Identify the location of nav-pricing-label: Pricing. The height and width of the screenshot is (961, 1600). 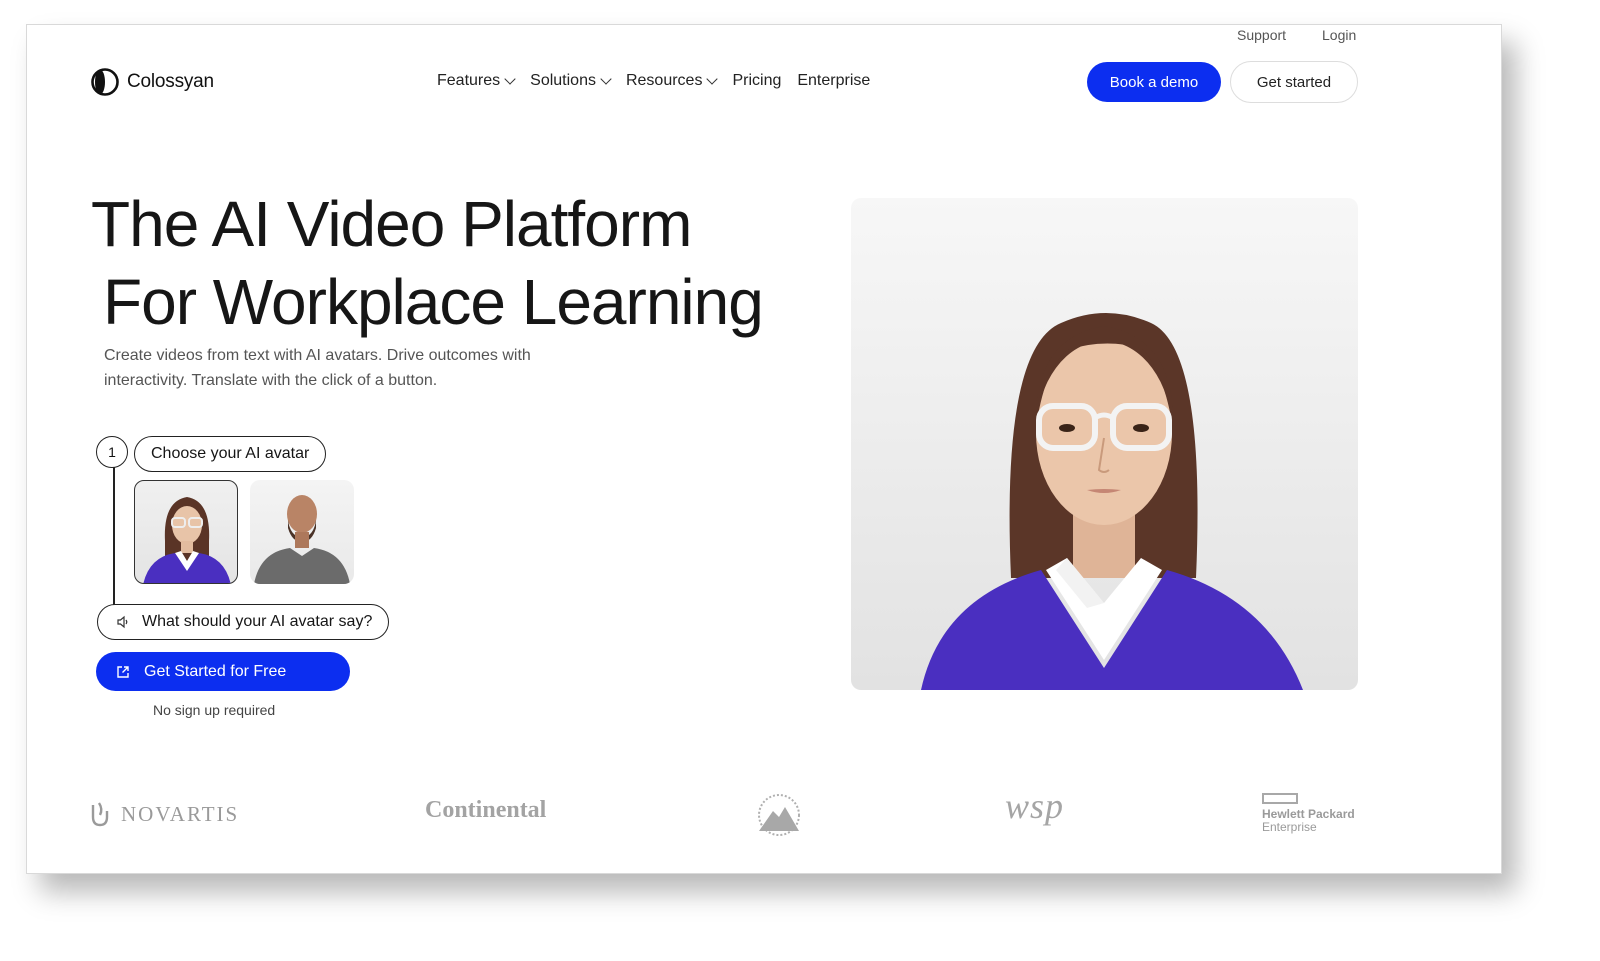
(757, 80).